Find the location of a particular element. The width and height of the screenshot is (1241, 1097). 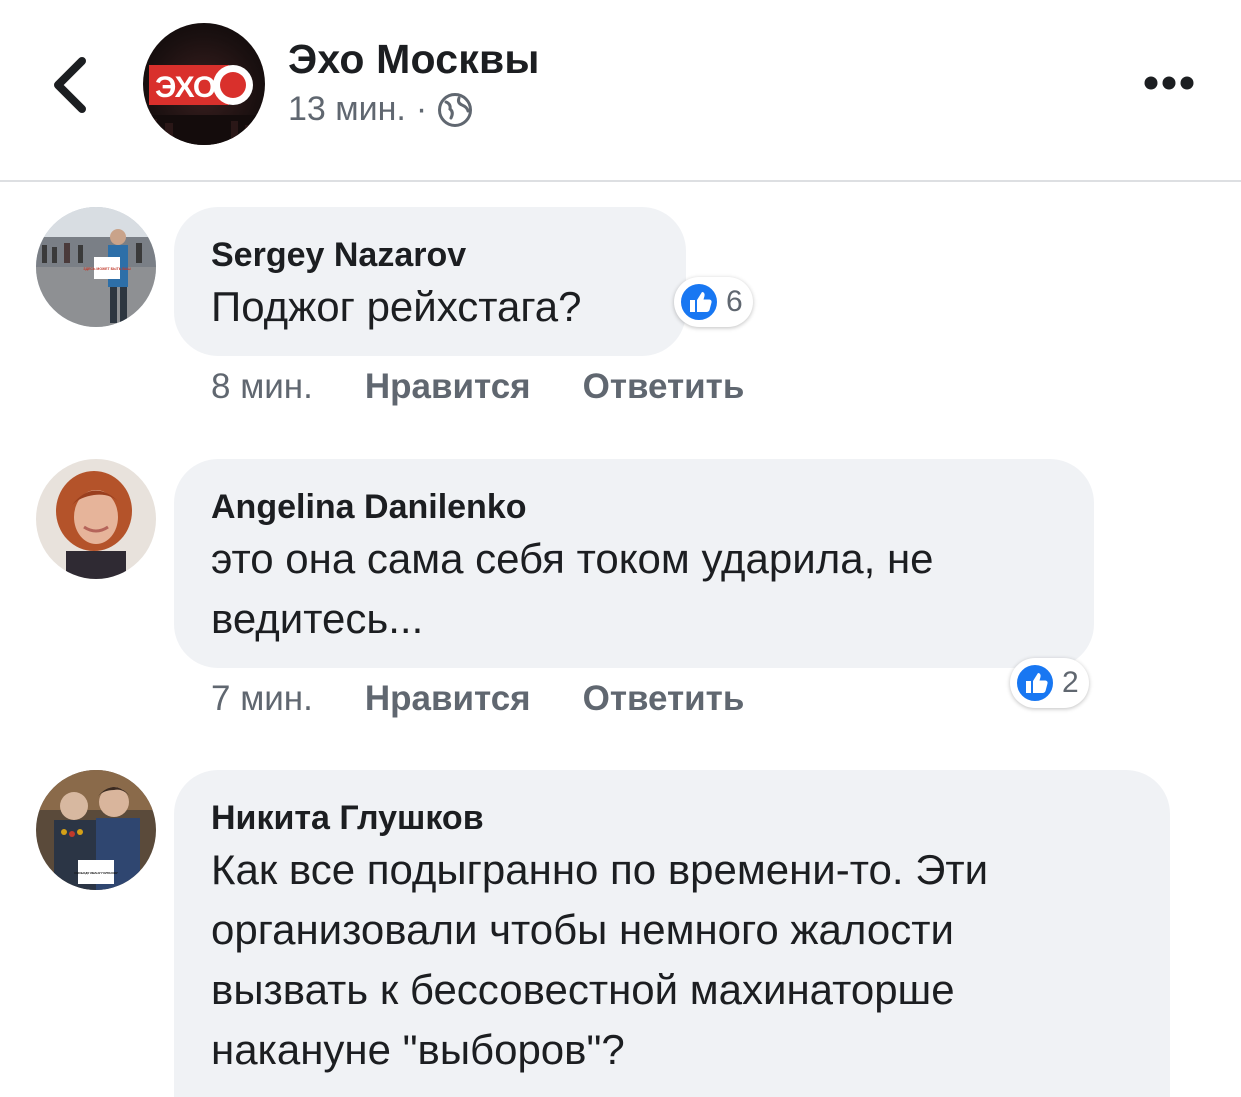

comment-actions: 8 мин. Нравится Ответить is located at coordinates (503, 387).